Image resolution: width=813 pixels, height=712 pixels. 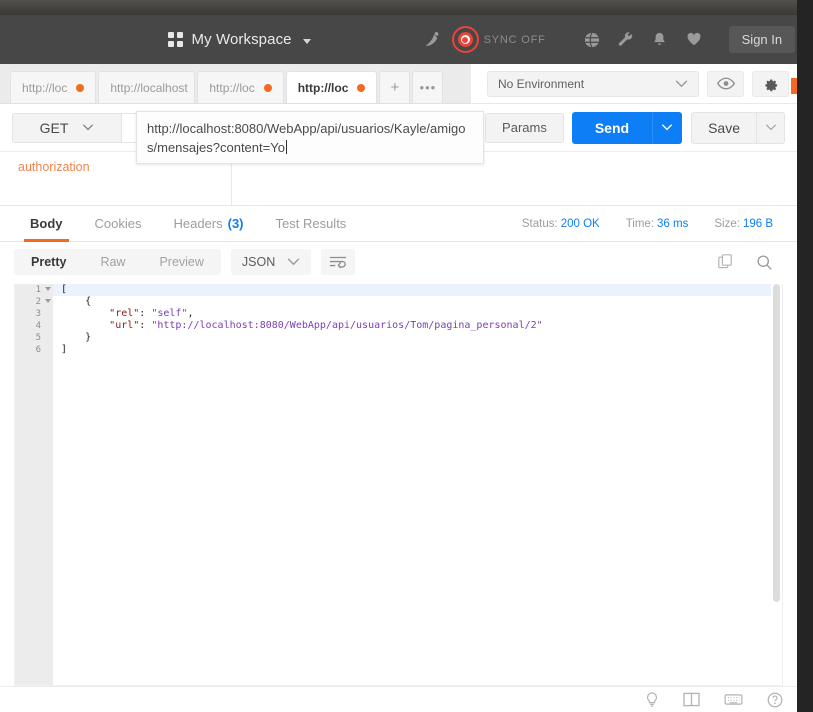 I want to click on copy-button, so click(x=726, y=262).